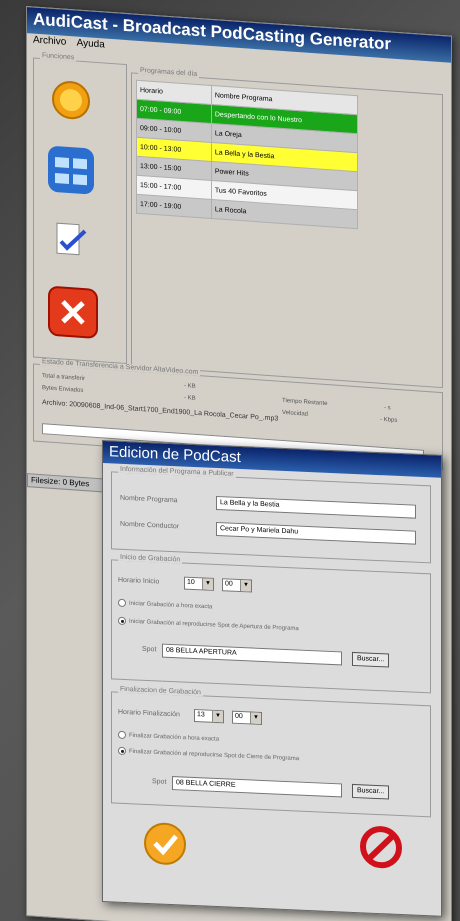 The image size is (460, 921). Describe the element at coordinates (49, 40) in the screenshot. I see `menu-archivo: Archivo` at that location.